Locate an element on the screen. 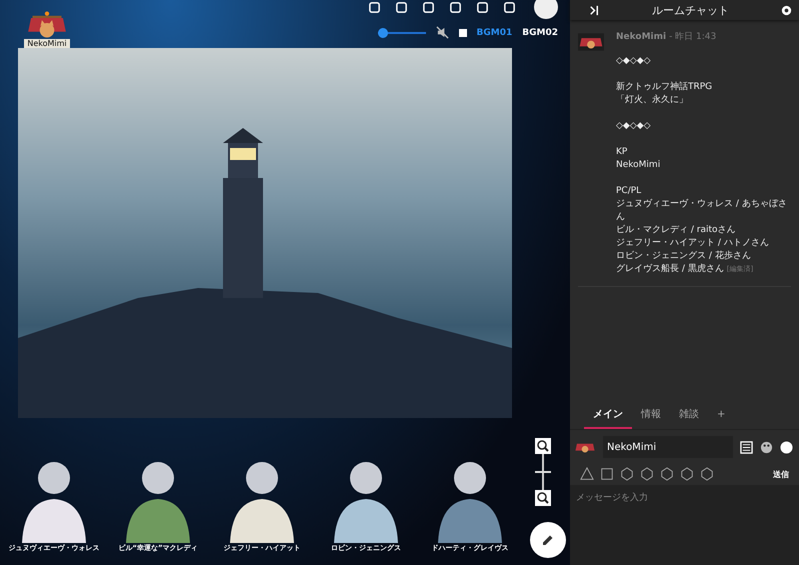  message-text: 「灯火、永久に」 is located at coordinates (652, 100).